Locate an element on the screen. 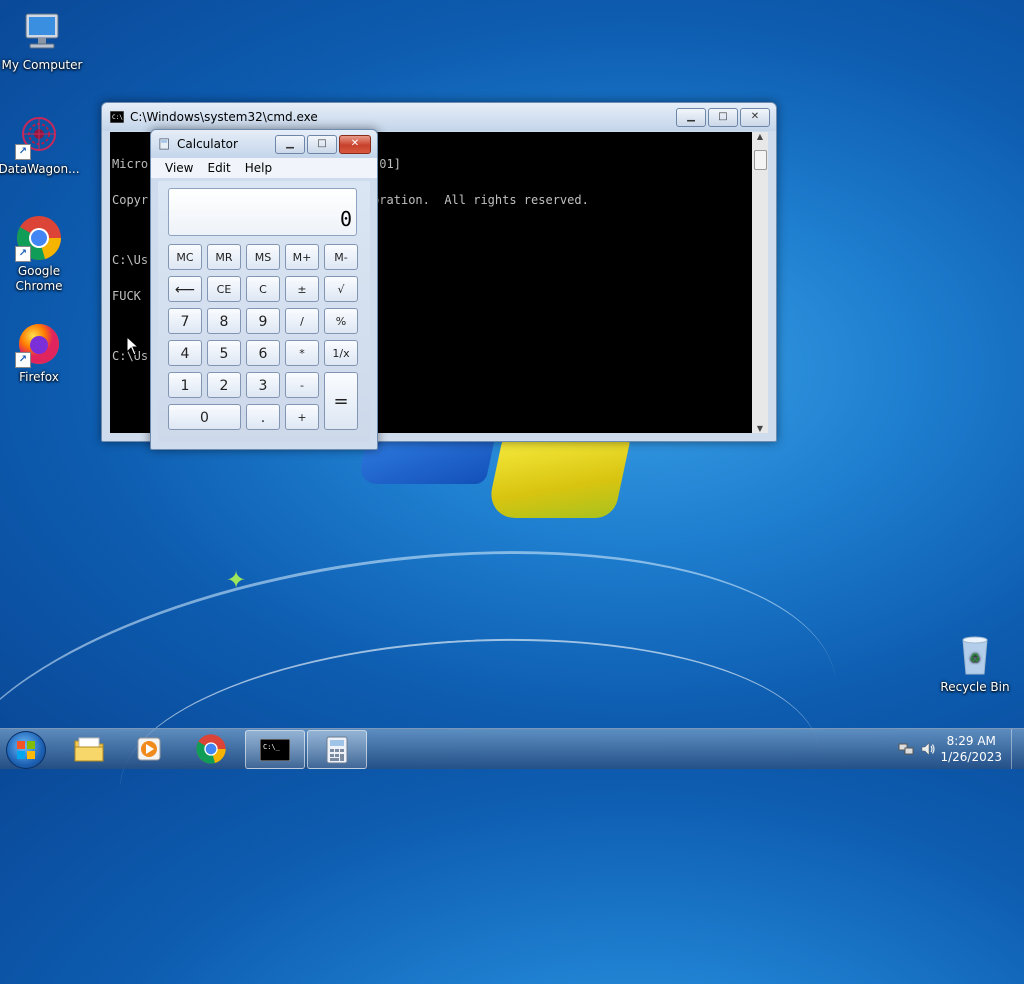  subtract-button: - is located at coordinates (302, 385).